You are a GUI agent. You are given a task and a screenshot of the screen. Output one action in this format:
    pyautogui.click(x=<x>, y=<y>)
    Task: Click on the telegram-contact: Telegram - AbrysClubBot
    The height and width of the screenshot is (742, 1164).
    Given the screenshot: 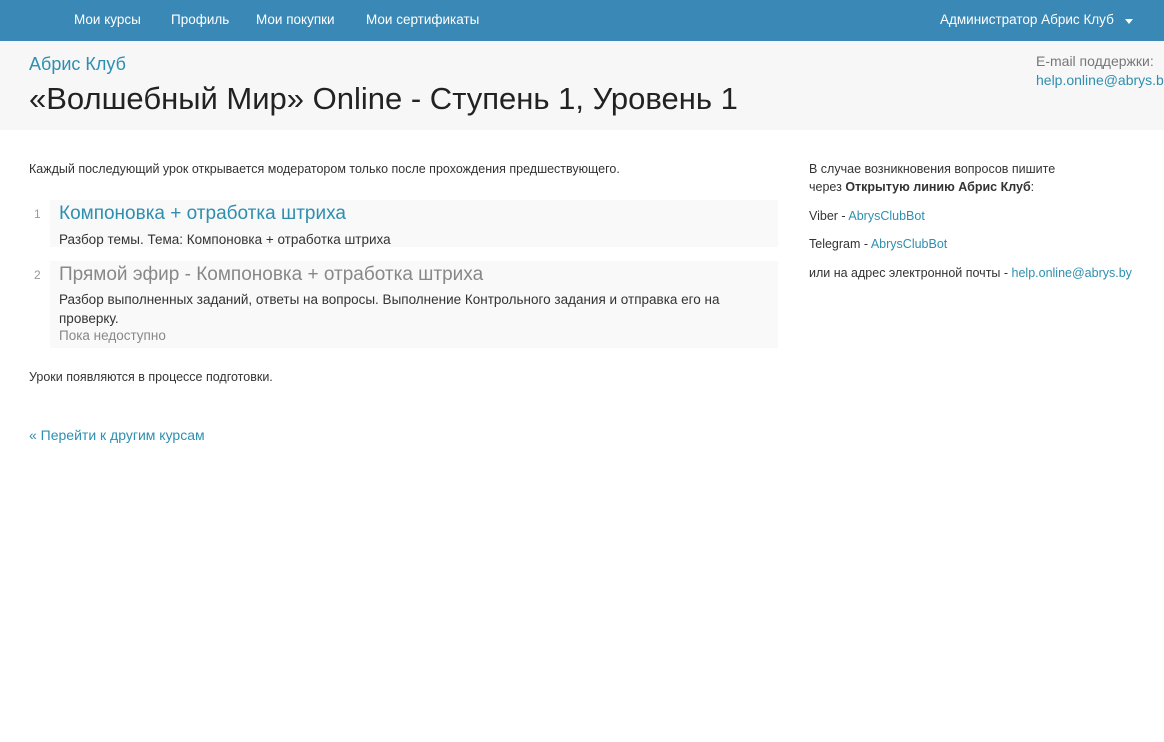 What is the action you would take?
    pyautogui.click(x=878, y=244)
    